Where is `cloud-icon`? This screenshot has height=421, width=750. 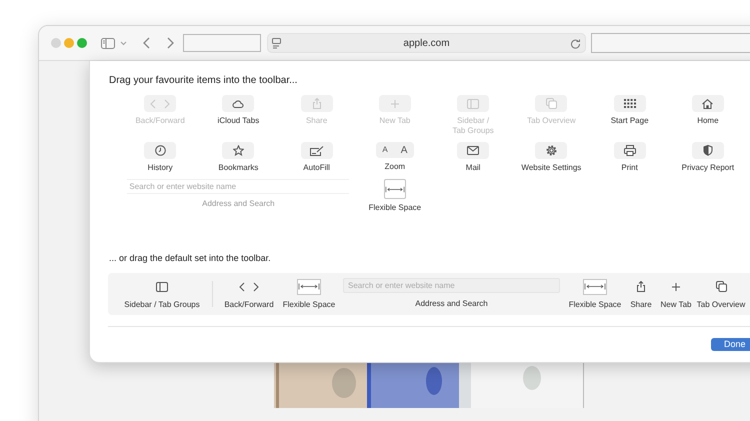
cloud-icon is located at coordinates (238, 103).